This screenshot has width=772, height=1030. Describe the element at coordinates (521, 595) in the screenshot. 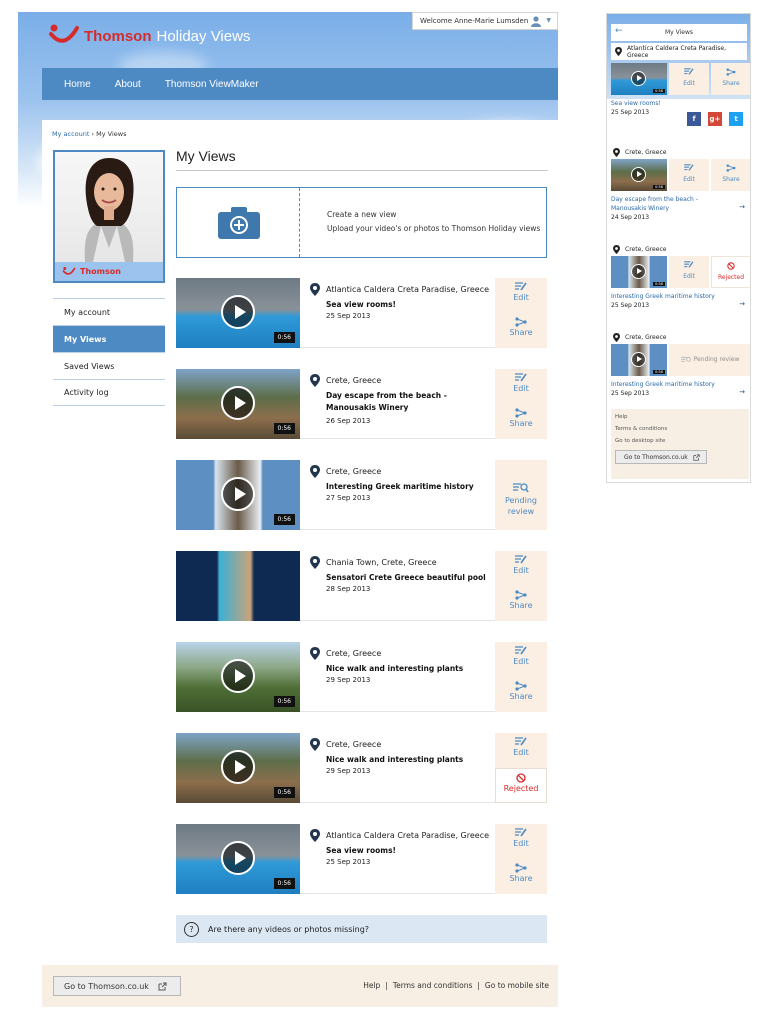

I see `share-icon` at that location.